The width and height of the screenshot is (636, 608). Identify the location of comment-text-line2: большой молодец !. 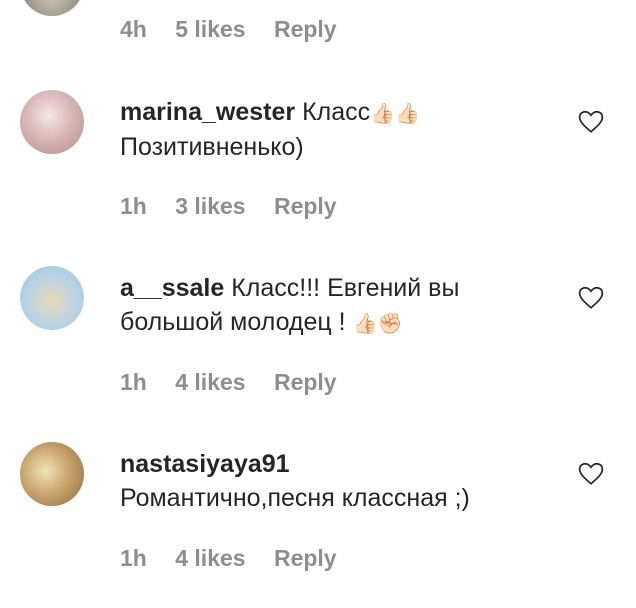
(236, 322).